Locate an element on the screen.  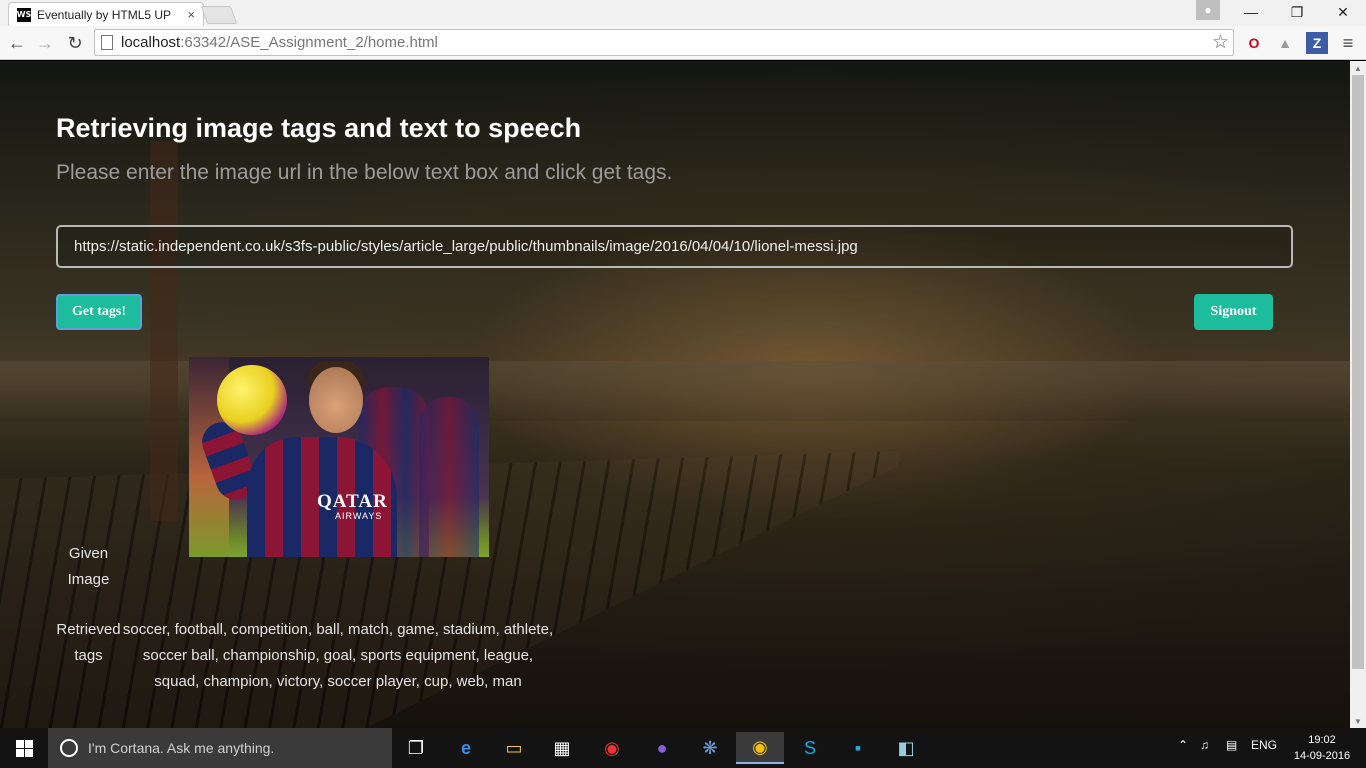
cortana-icon is located at coordinates (69, 748).